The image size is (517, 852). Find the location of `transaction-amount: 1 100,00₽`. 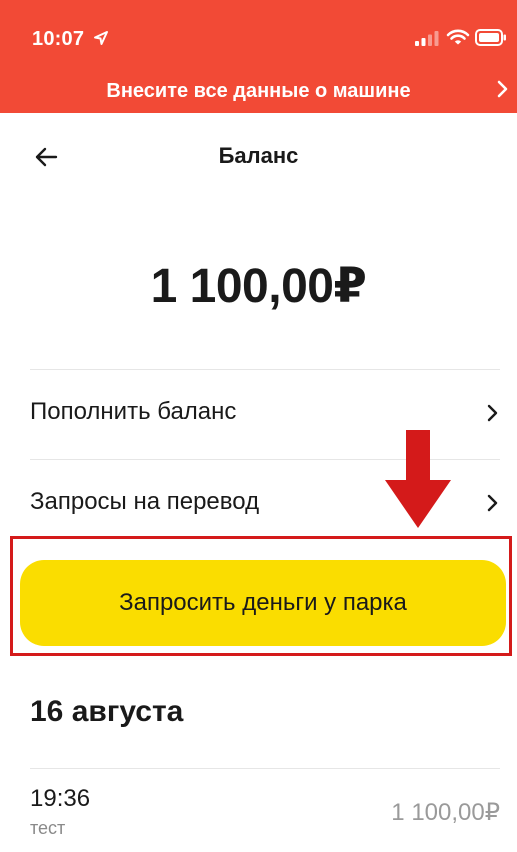

transaction-amount: 1 100,00₽ is located at coordinates (445, 812).